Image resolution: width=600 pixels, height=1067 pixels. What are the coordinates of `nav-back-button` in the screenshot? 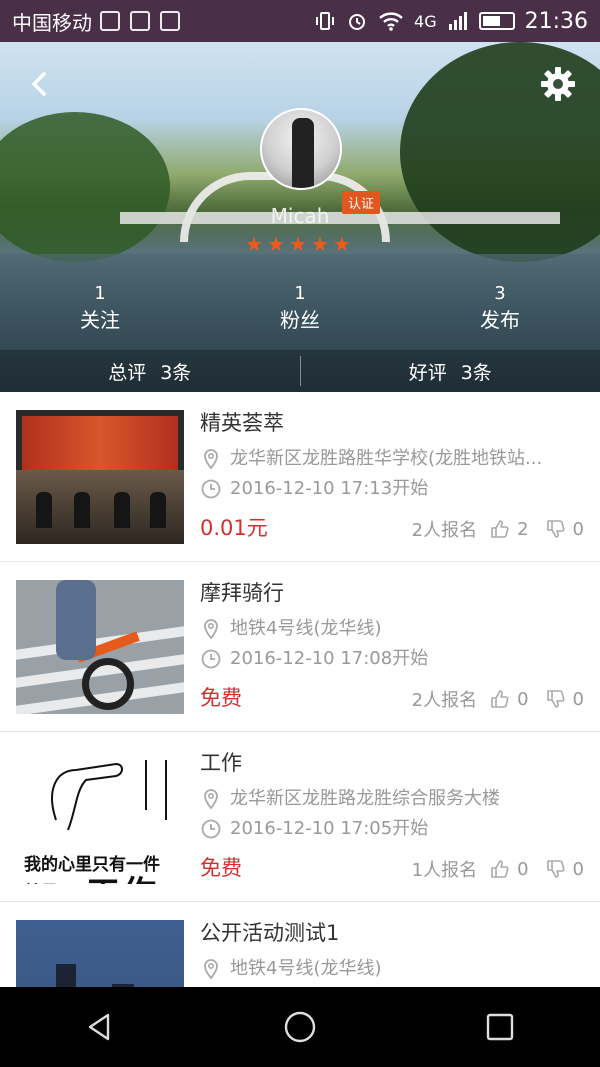 It's located at (100, 1027).